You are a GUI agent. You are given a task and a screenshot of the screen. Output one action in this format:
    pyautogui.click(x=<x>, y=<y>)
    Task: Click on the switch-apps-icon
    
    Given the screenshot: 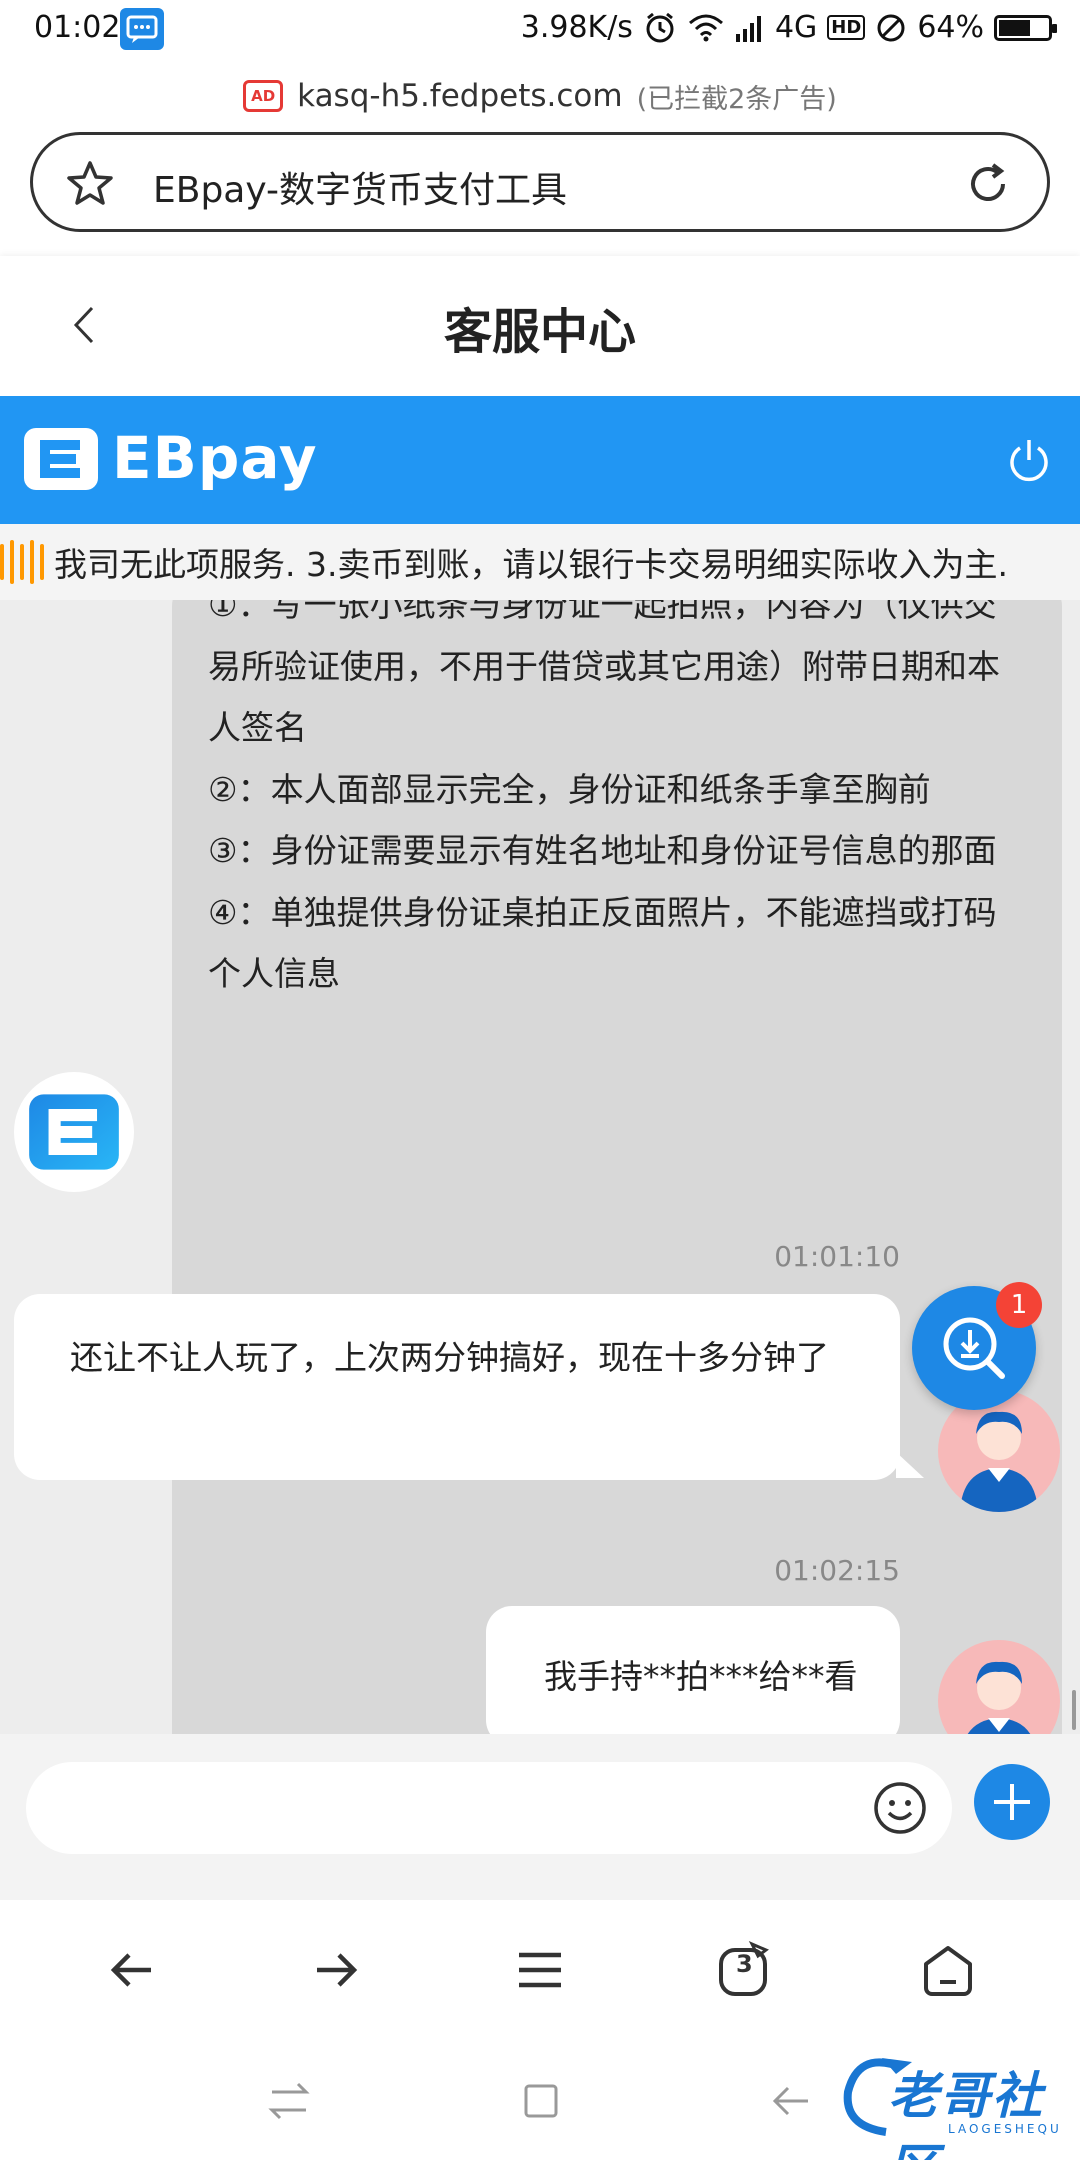 What is the action you would take?
    pyautogui.click(x=289, y=2101)
    